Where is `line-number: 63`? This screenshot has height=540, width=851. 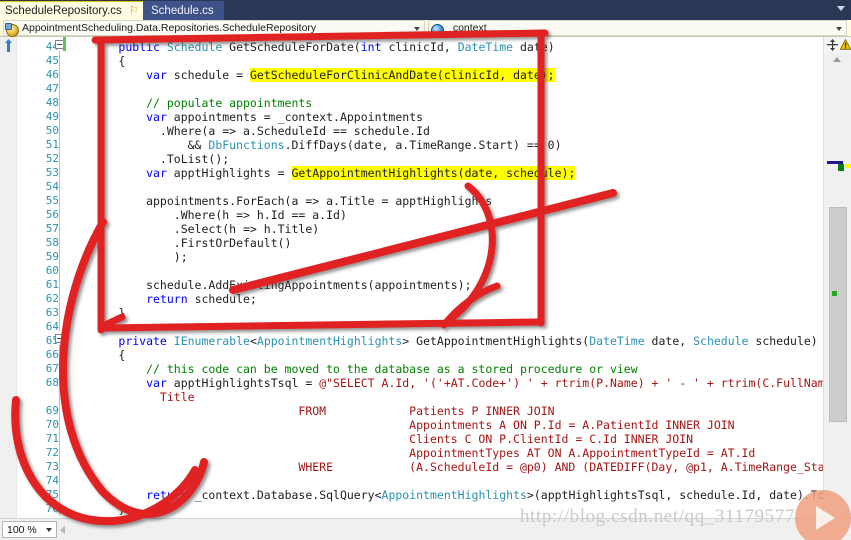 line-number: 63 is located at coordinates (52, 312).